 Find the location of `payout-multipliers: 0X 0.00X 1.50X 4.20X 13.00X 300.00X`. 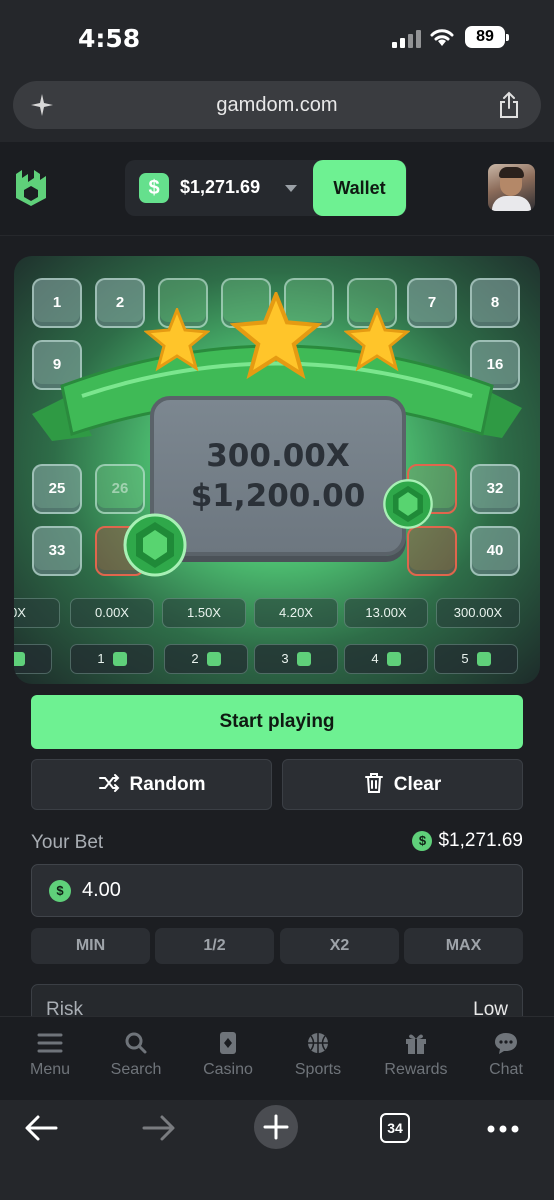

payout-multipliers: 0X 0.00X 1.50X 4.20X 13.00X 300.00X is located at coordinates (277, 613).